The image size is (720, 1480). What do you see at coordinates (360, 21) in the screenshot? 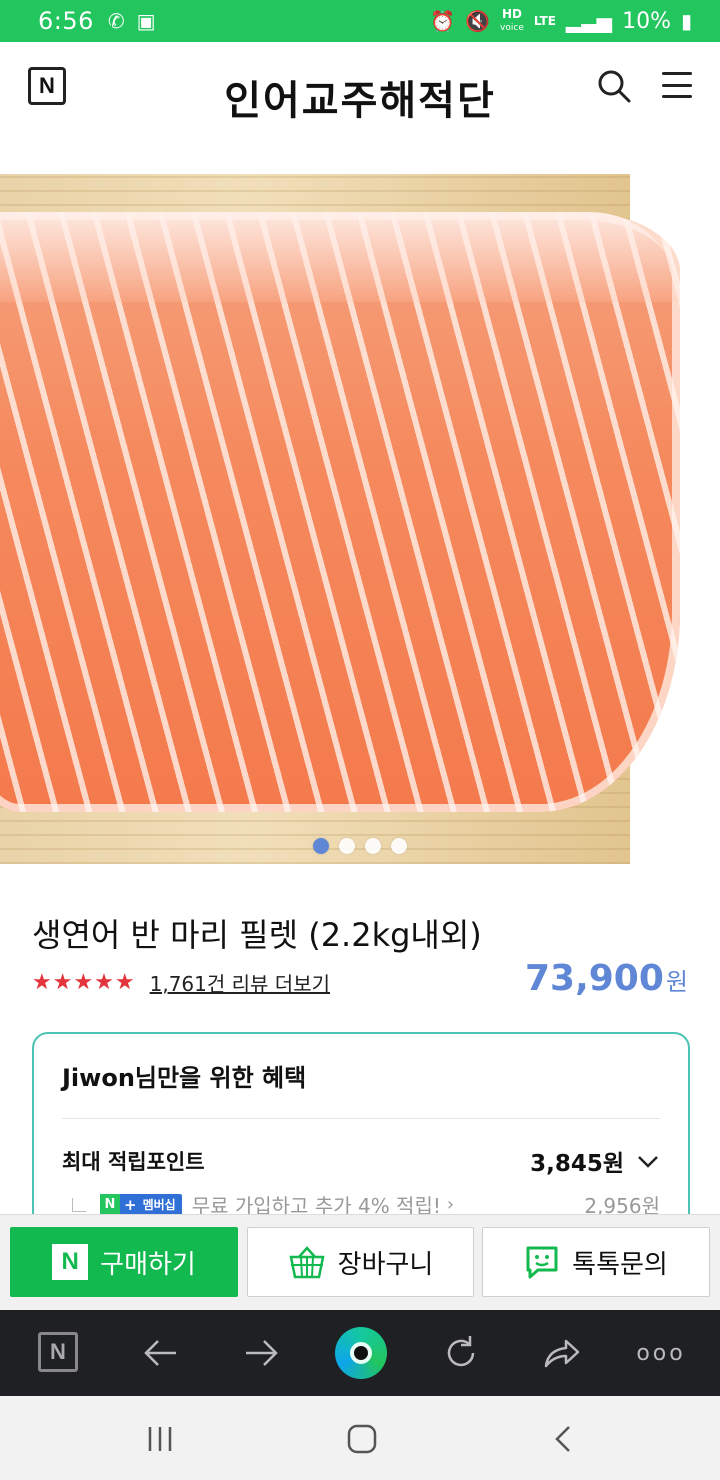
I see `status-bar: 6:56 ✆ ▣ ⏰ 🔇 HD voice LTE ▂▃▅ 10% ▮` at bounding box center [360, 21].